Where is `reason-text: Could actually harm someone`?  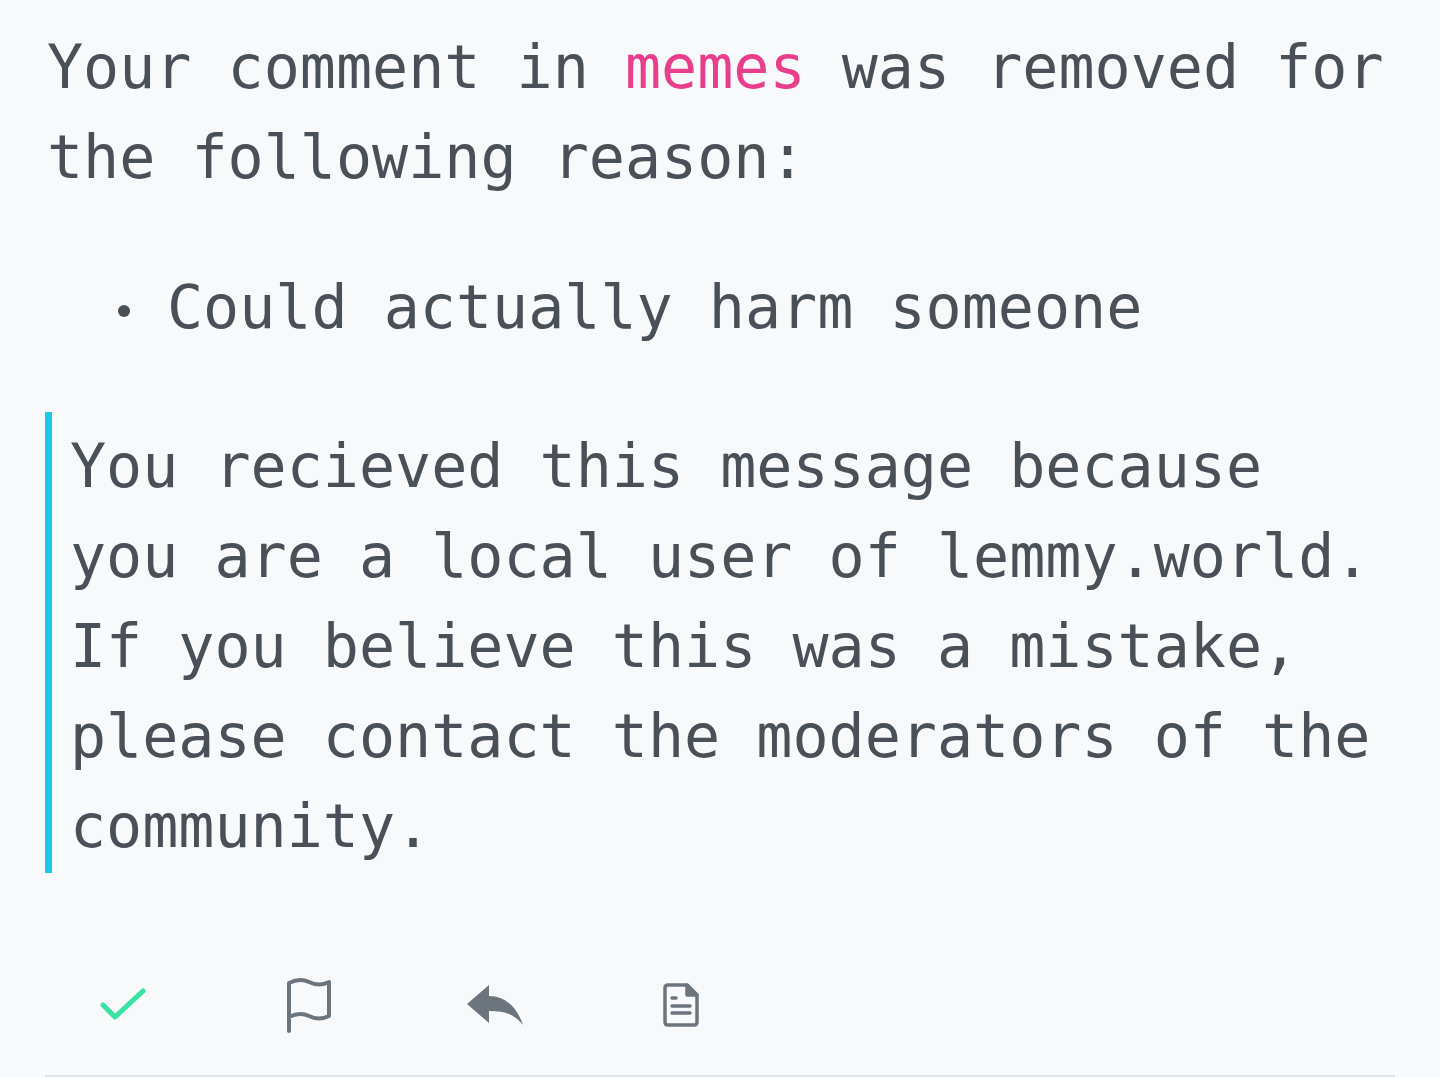 reason-text: Could actually harm someone is located at coordinates (655, 307).